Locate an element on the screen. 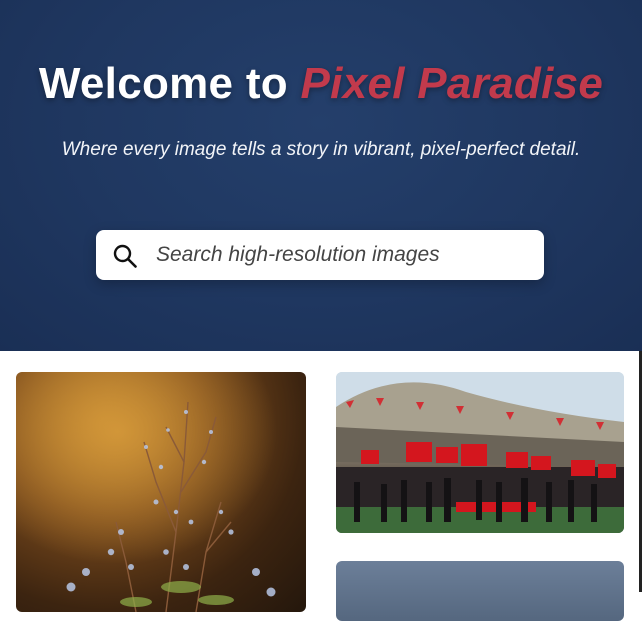 Image resolution: width=642 pixels, height=621 pixels. title-prefix: Welcome to is located at coordinates (169, 84).